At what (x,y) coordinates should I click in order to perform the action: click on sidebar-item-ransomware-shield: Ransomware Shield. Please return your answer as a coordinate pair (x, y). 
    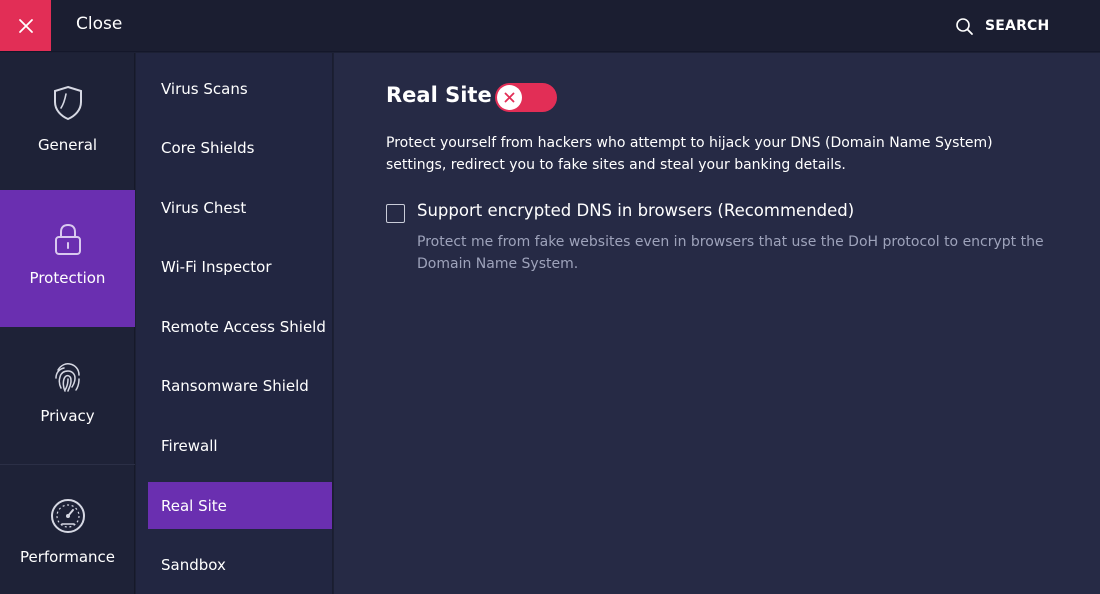
    Looking at the image, I should click on (240, 385).